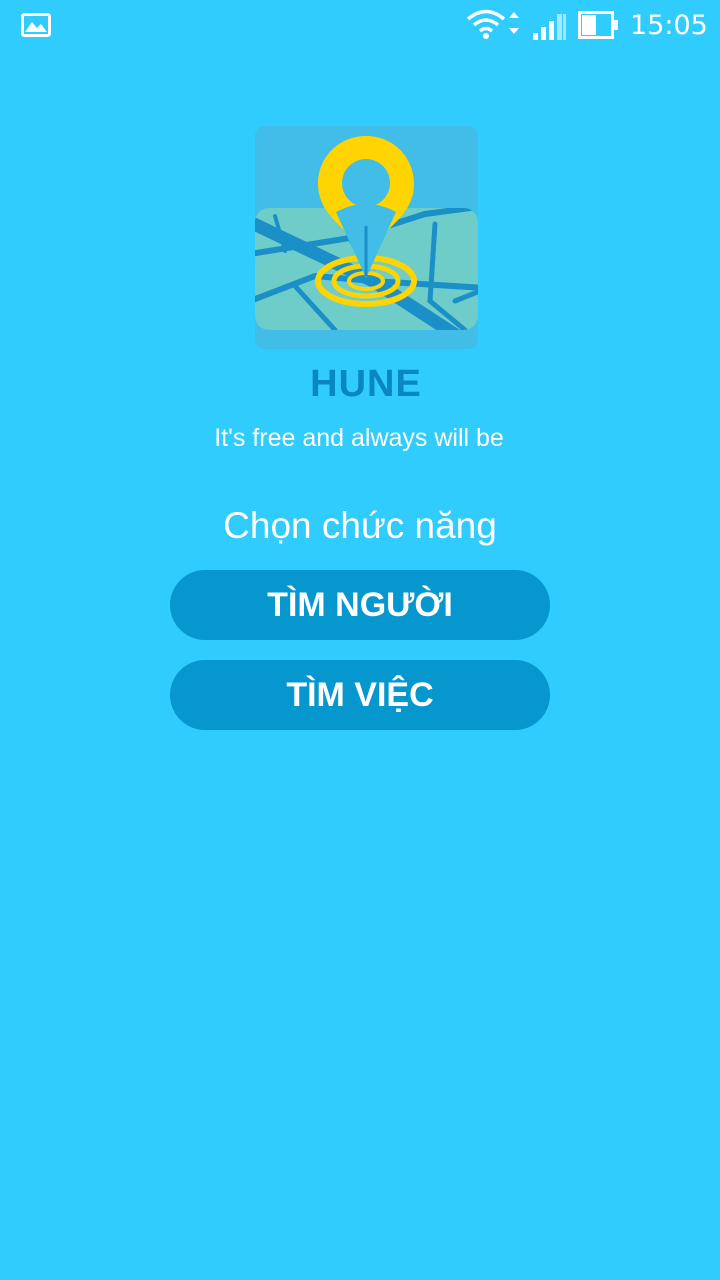  What do you see at coordinates (360, 605) in the screenshot?
I see `find-people-button: TÌM NGƯỜI` at bounding box center [360, 605].